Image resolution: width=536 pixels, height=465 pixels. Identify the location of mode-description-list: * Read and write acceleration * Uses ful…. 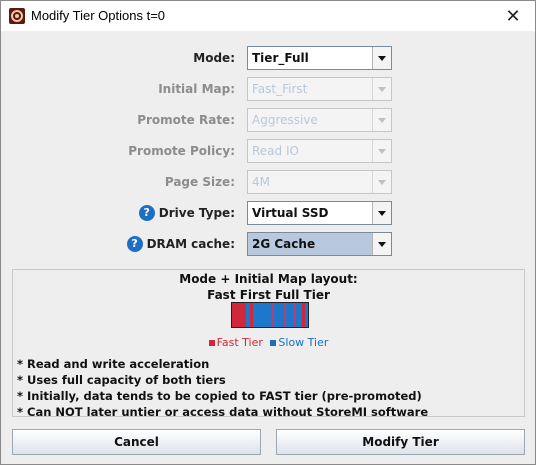
(222, 388).